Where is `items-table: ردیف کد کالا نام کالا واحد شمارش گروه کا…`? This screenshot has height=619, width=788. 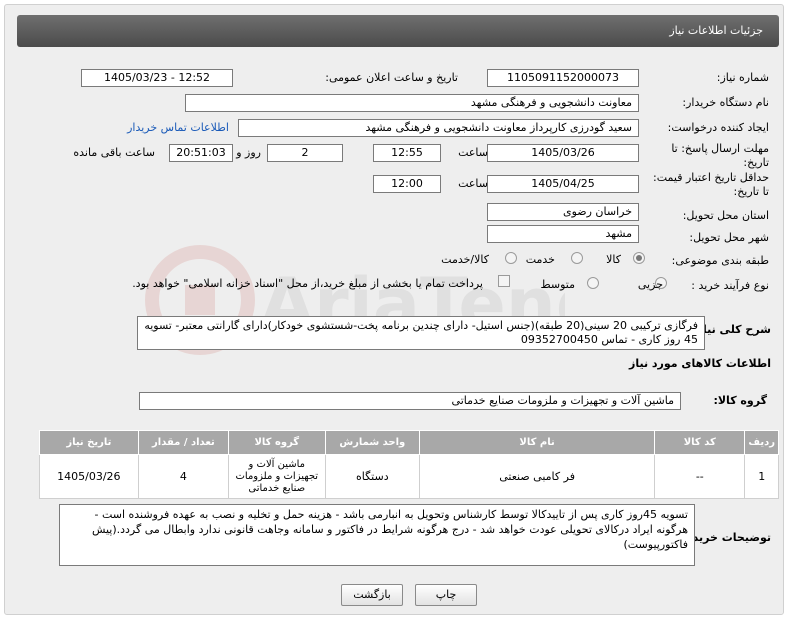 items-table: ردیف کد کالا نام کالا واحد شمارش گروه کا… is located at coordinates (409, 464).